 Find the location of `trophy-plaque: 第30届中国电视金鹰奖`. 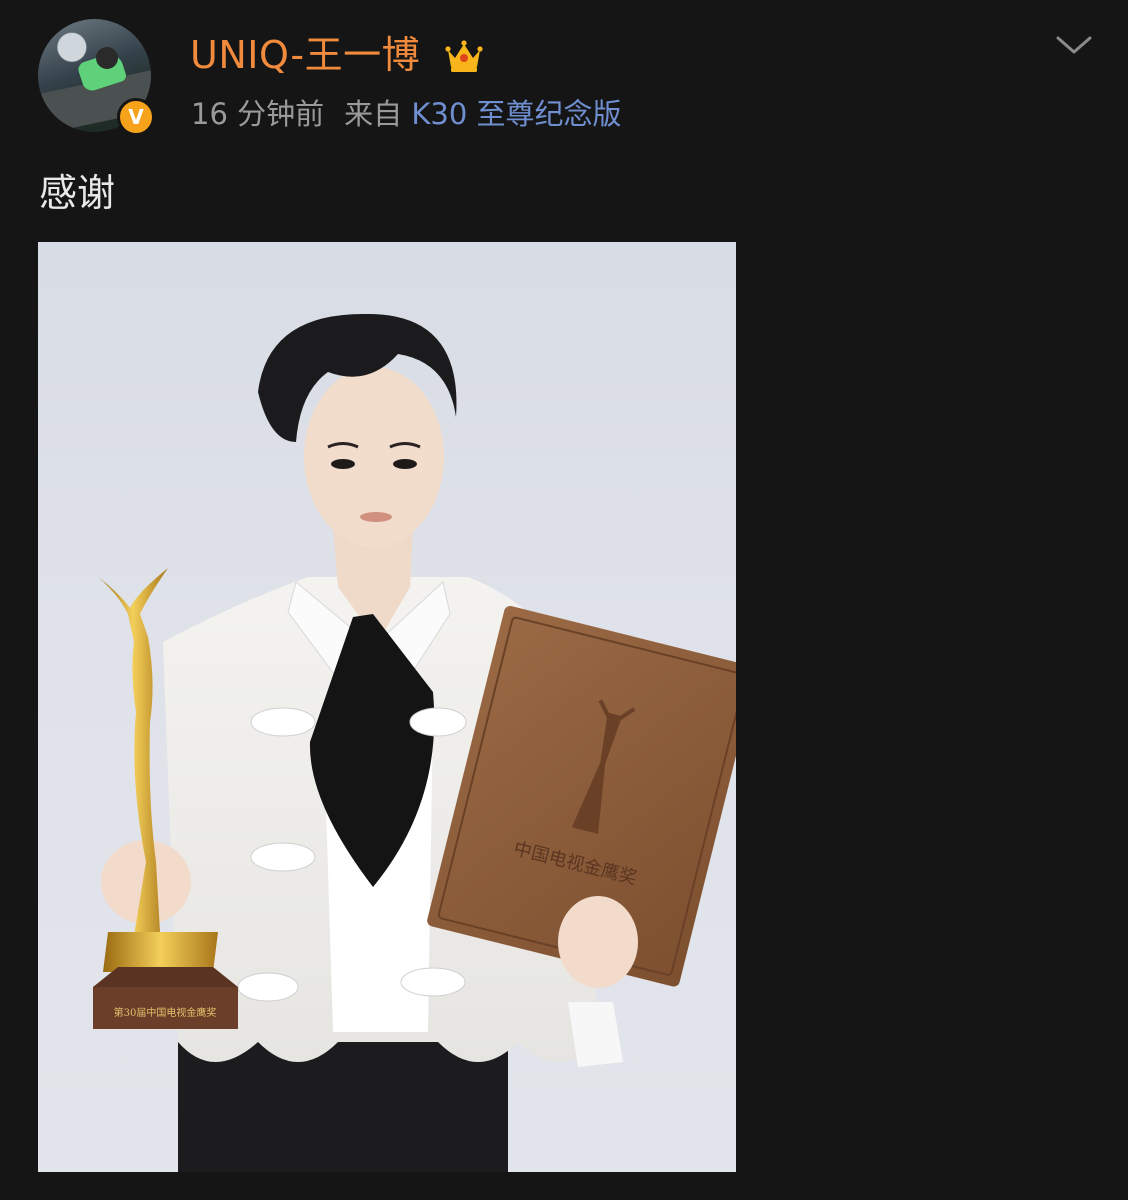

trophy-plaque: 第30届中国电视金鹰奖 is located at coordinates (165, 1012).